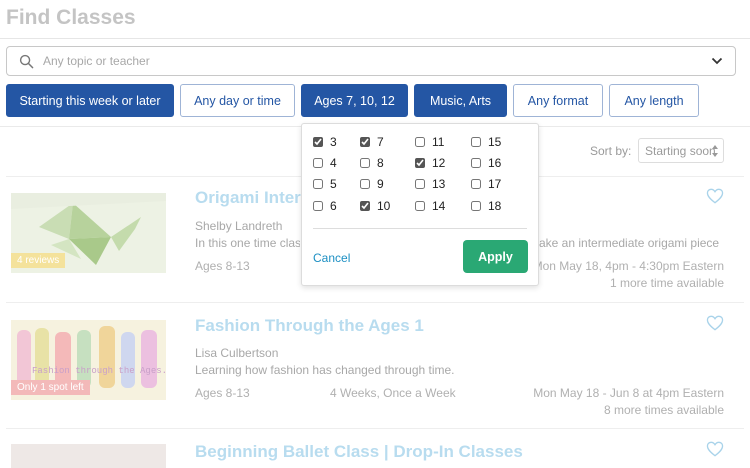  I want to click on thumbnail-caption: Fashion through the Ages., so click(100, 371).